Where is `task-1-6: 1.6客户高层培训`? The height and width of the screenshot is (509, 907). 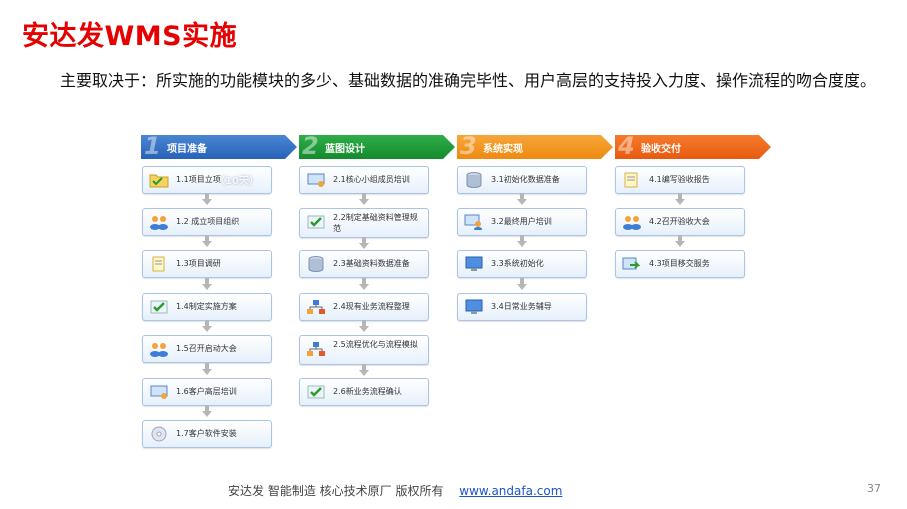 task-1-6: 1.6客户高层培训 is located at coordinates (207, 392).